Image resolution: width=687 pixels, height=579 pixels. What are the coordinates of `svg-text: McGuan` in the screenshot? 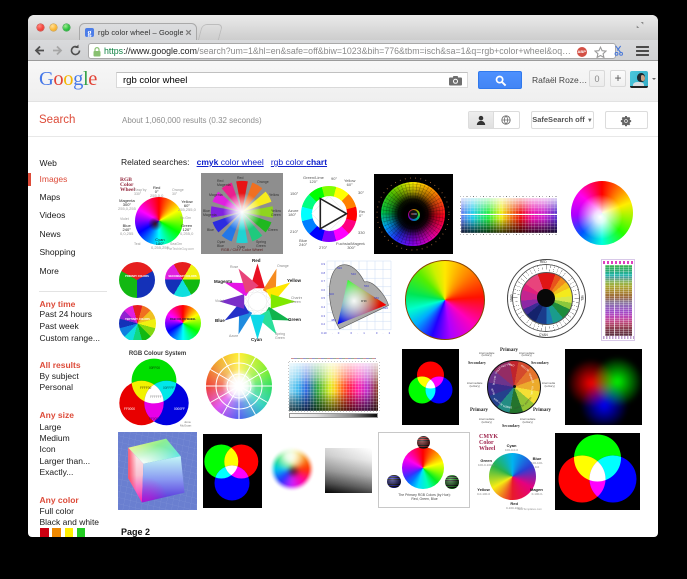 It's located at (186, 426).